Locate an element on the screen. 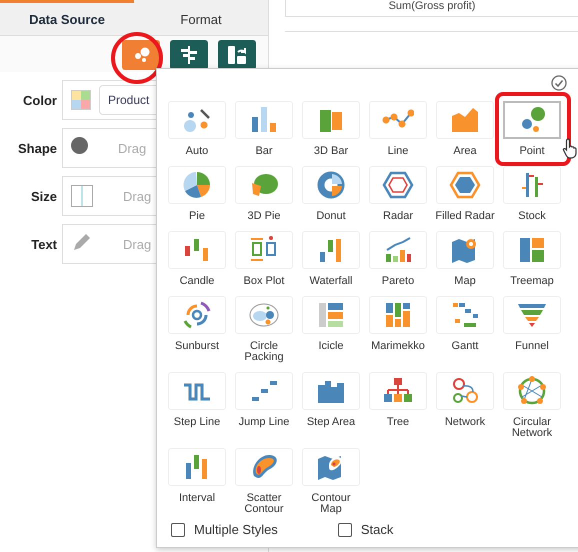  chart-type-label: 3D Pie is located at coordinates (264, 216).